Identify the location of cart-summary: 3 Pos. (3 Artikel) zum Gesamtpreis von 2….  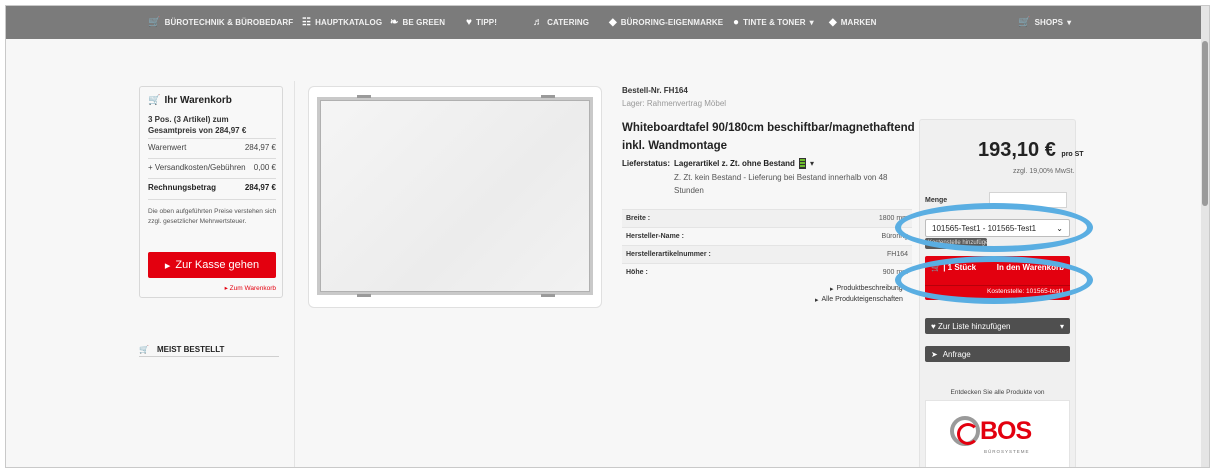
(197, 125).